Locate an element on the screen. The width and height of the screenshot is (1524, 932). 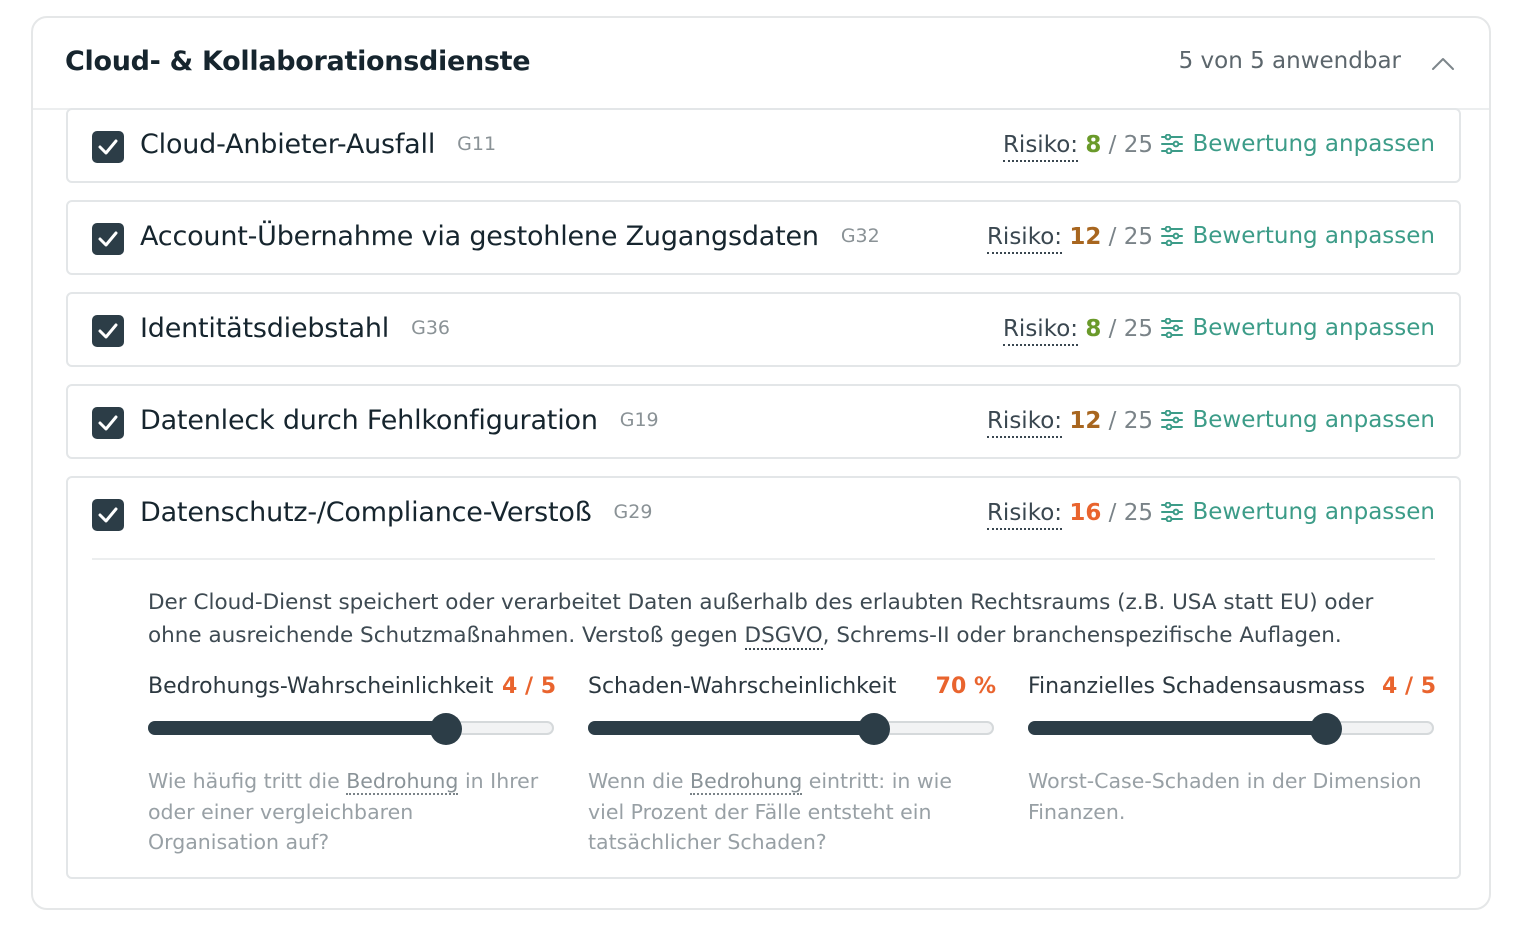
threat-code: G19 is located at coordinates (639, 420).